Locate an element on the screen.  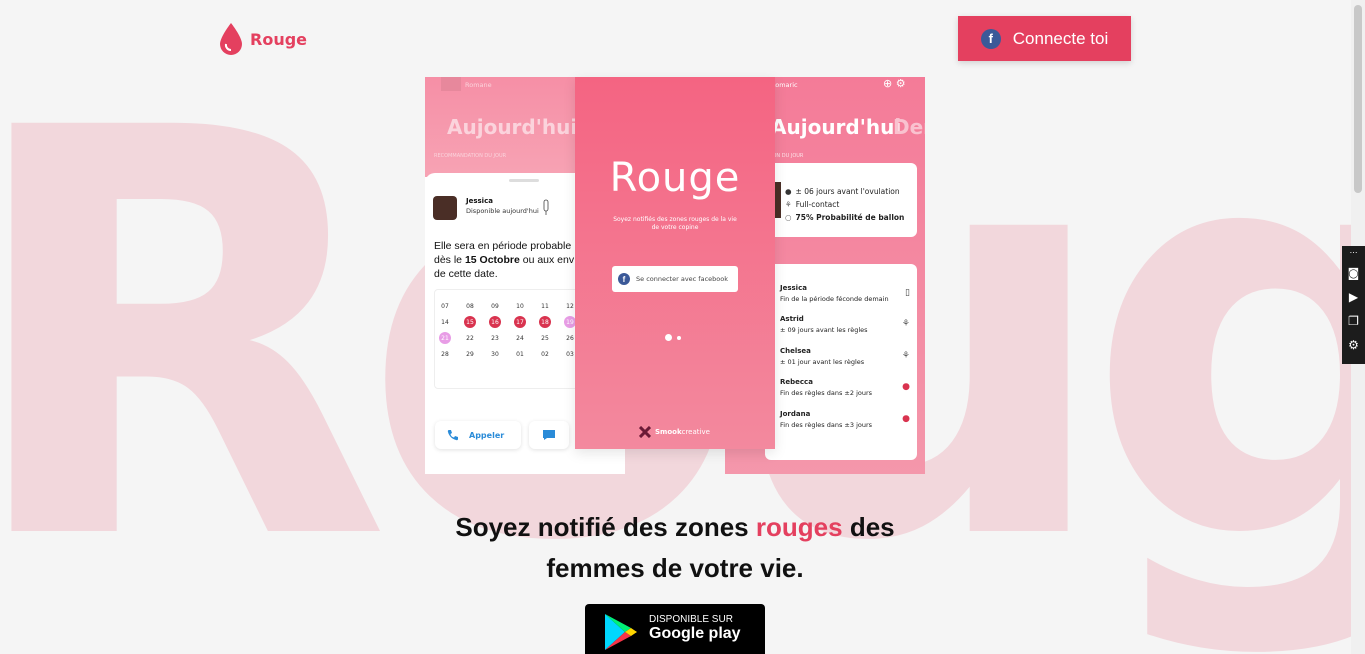
calendar-day: 11 is located at coordinates (545, 306).